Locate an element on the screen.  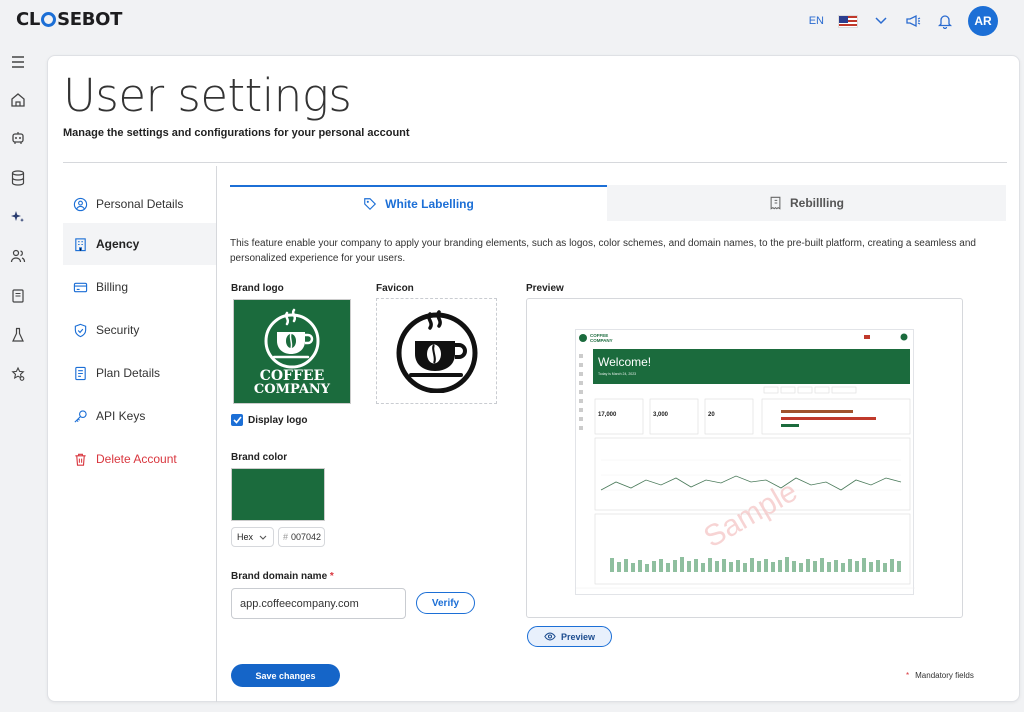
hash-symbol: # is located at coordinates (286, 537).